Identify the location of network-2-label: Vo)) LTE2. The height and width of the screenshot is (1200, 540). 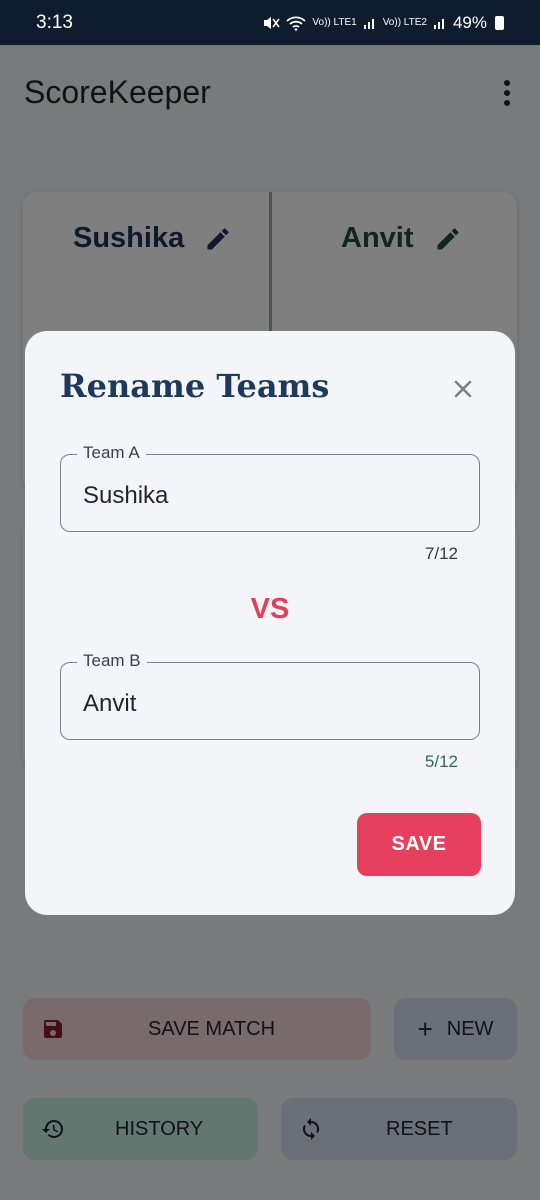
(404, 22).